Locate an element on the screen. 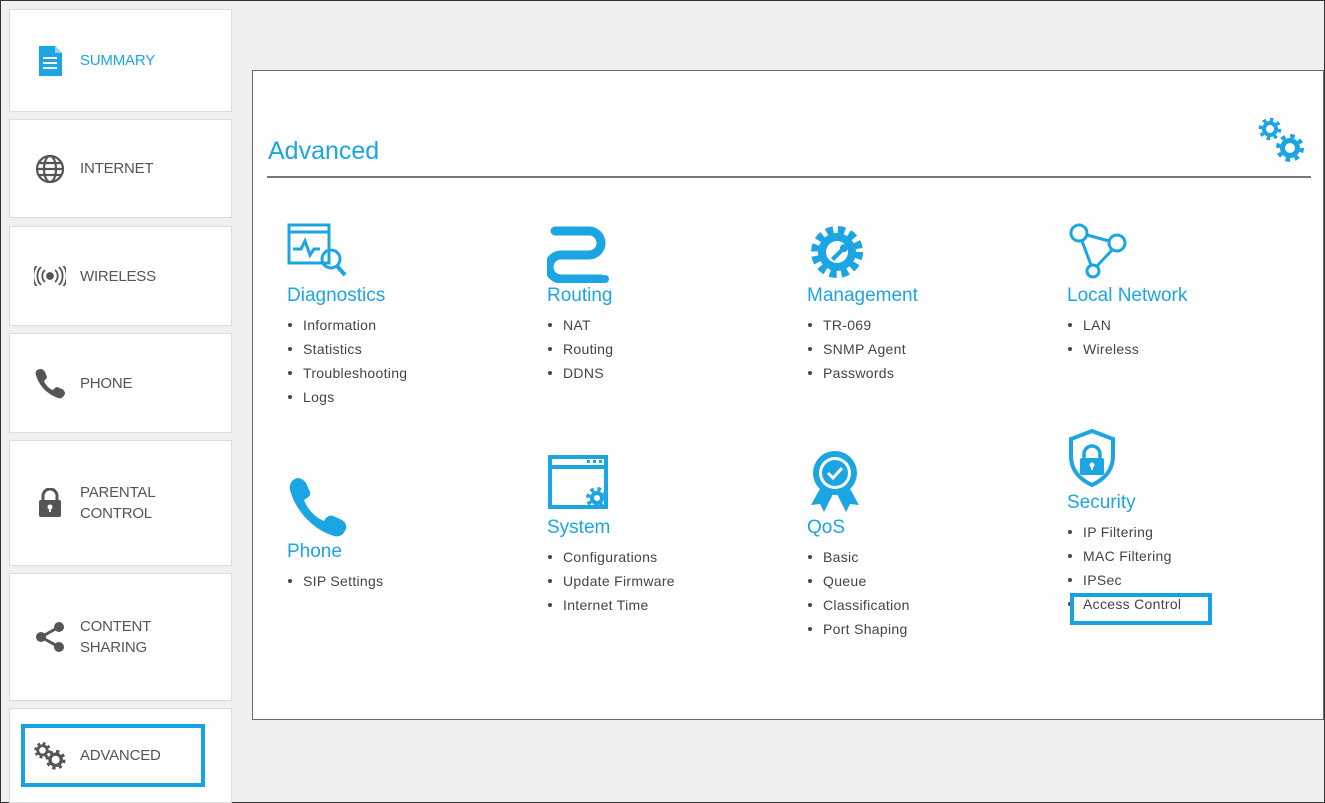 The width and height of the screenshot is (1325, 803). link-classification: Classification is located at coordinates (858, 605).